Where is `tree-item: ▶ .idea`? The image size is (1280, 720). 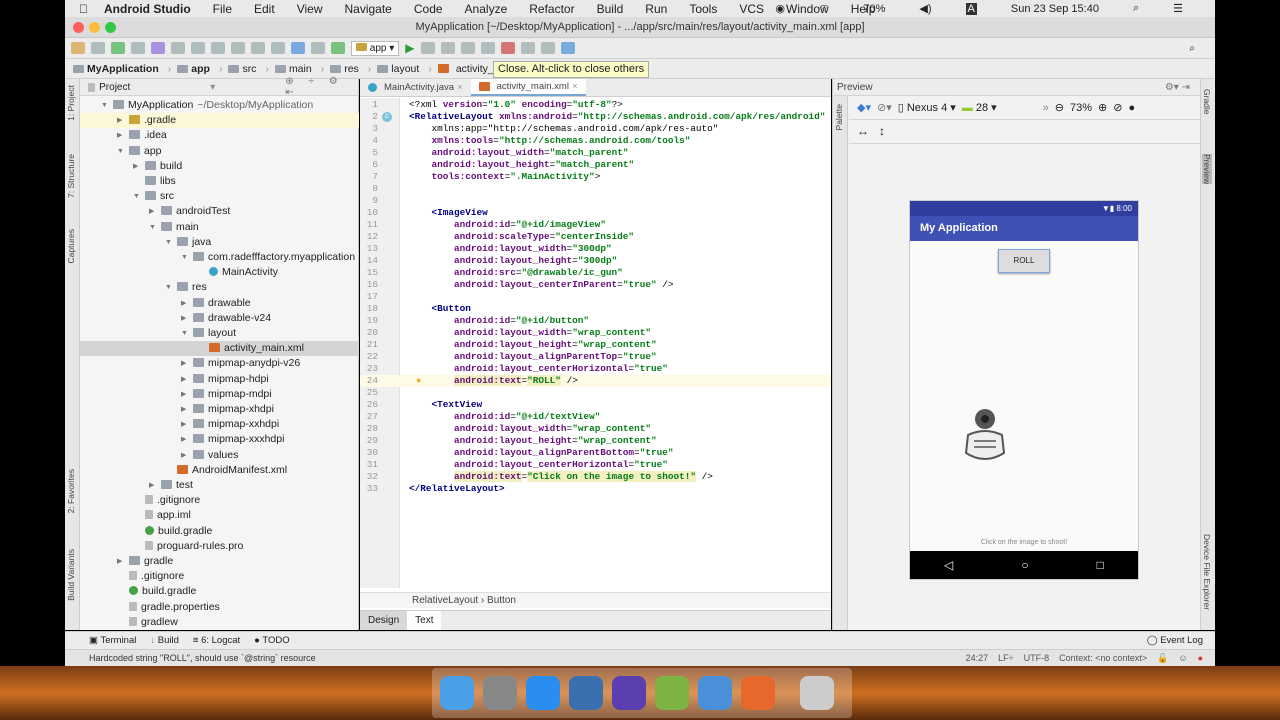
tree-item: ▶ .idea is located at coordinates (219, 135).